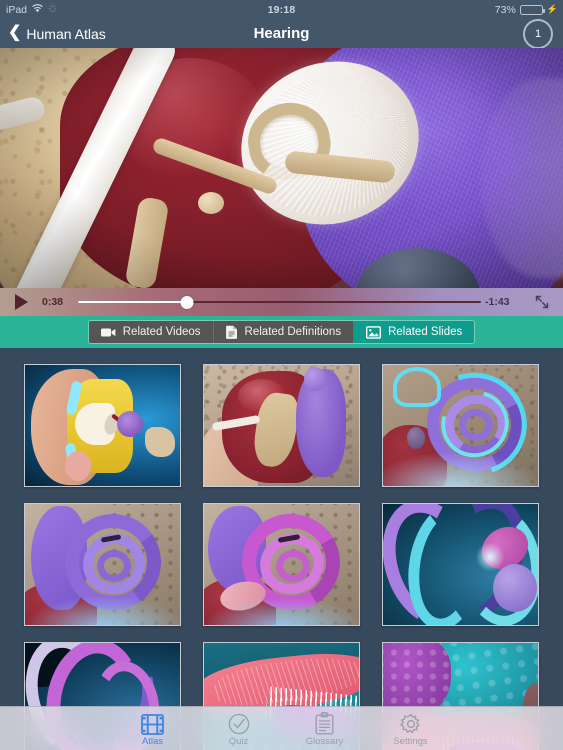 This screenshot has width=563, height=750. I want to click on tab-settings-label: Settings, so click(410, 741).